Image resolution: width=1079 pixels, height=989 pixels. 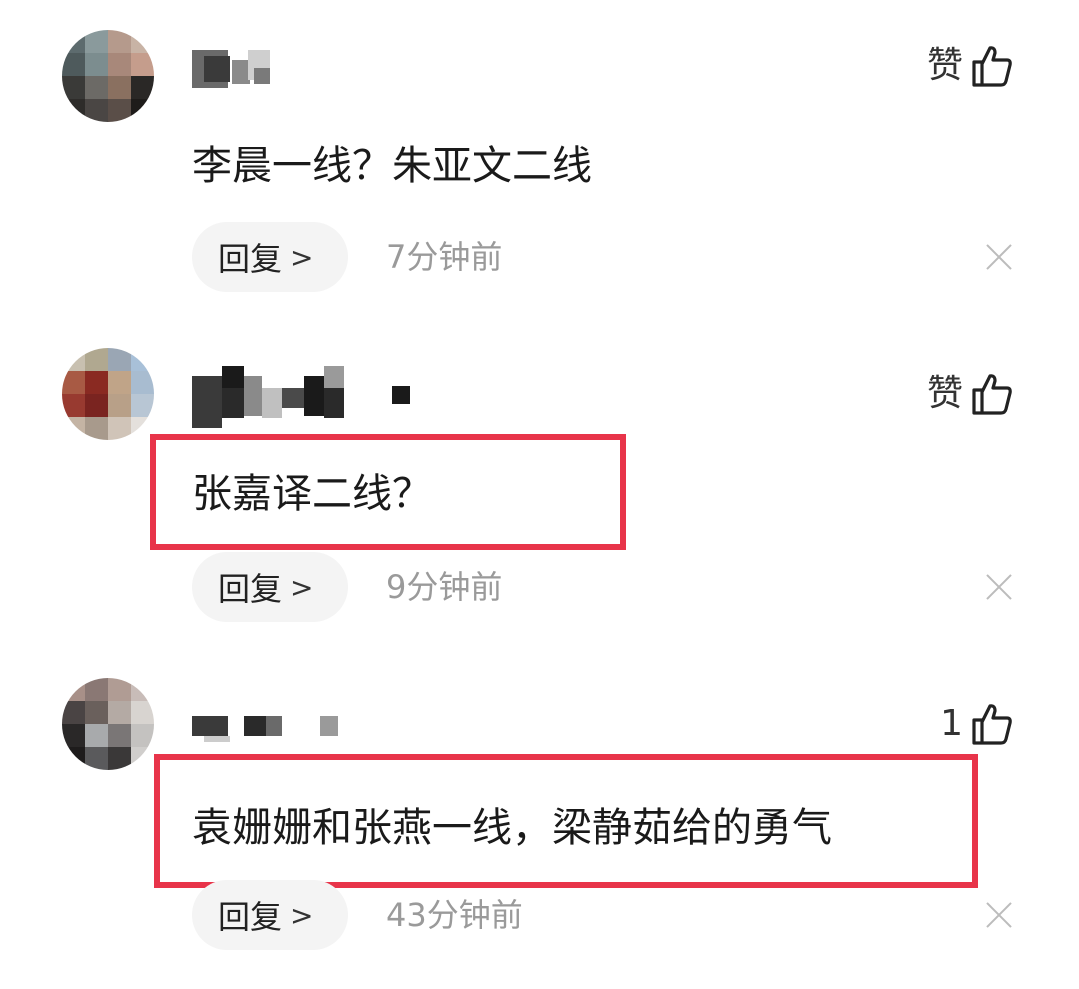 I want to click on comment-text: 李晨一线？朱亚文二线, so click(x=392, y=166).